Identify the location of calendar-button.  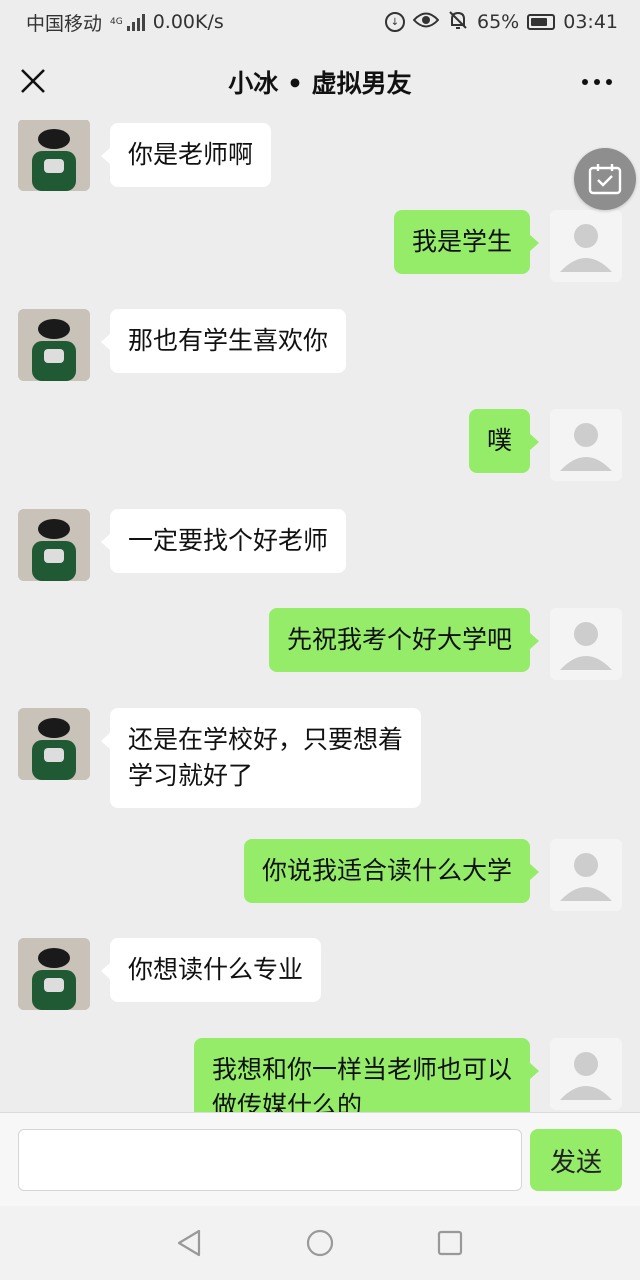
(605, 179).